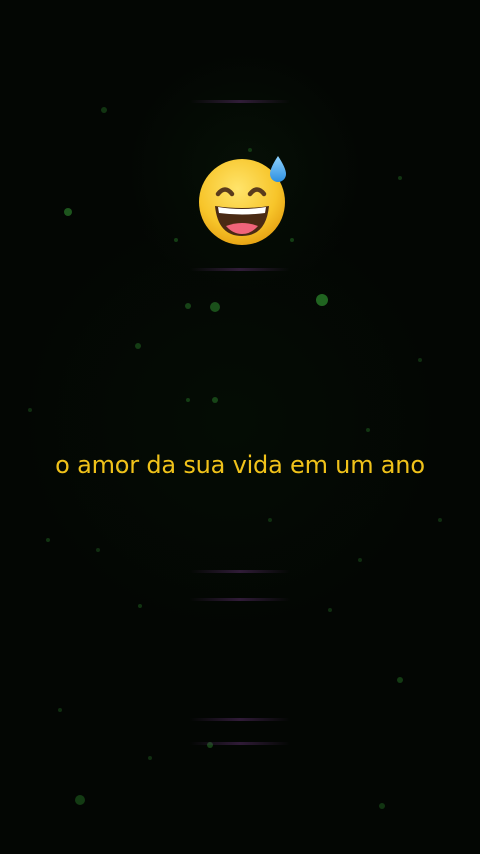 The image size is (480, 854). Describe the element at coordinates (242, 200) in the screenshot. I see `grinning-face-with-sweat-icon` at that location.